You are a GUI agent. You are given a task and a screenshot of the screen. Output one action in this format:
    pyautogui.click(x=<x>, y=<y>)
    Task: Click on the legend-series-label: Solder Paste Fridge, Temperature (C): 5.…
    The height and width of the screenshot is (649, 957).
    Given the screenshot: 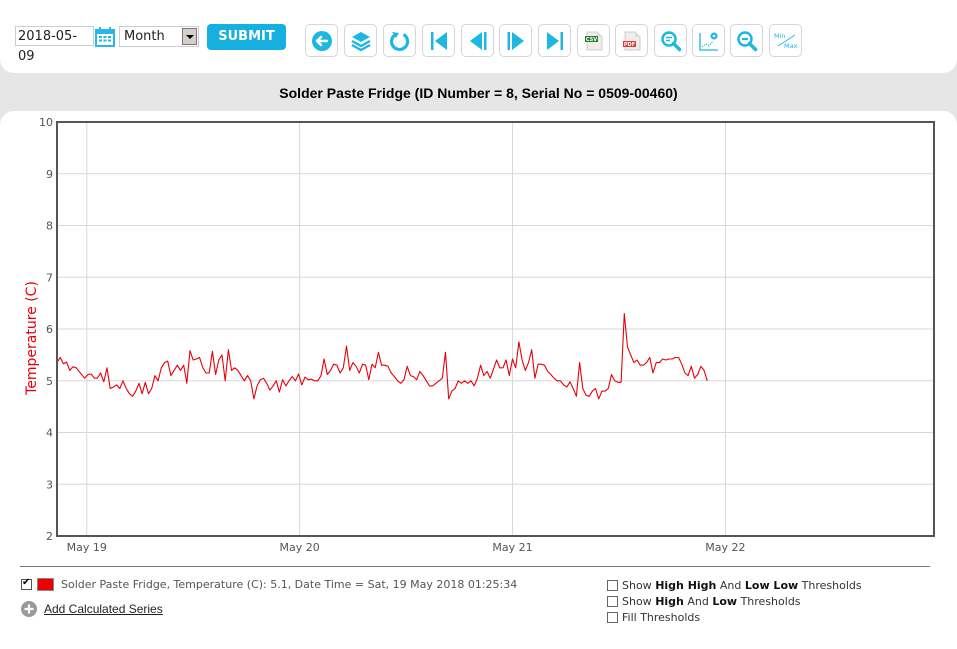 What is the action you would take?
    pyautogui.click(x=289, y=584)
    